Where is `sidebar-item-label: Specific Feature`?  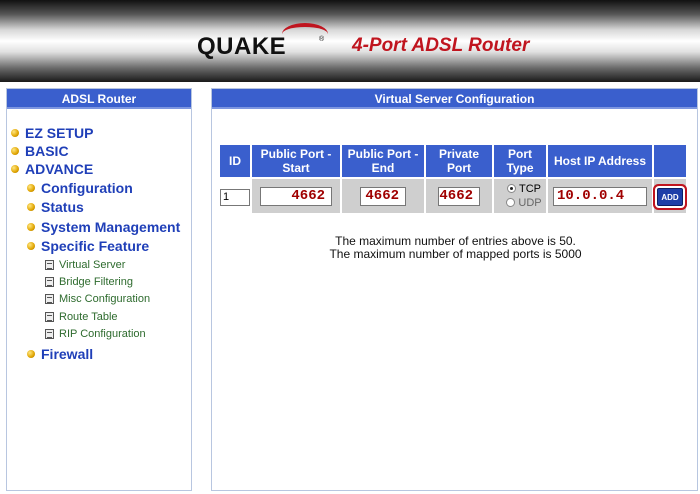
sidebar-item-label: Specific Feature is located at coordinates (95, 246).